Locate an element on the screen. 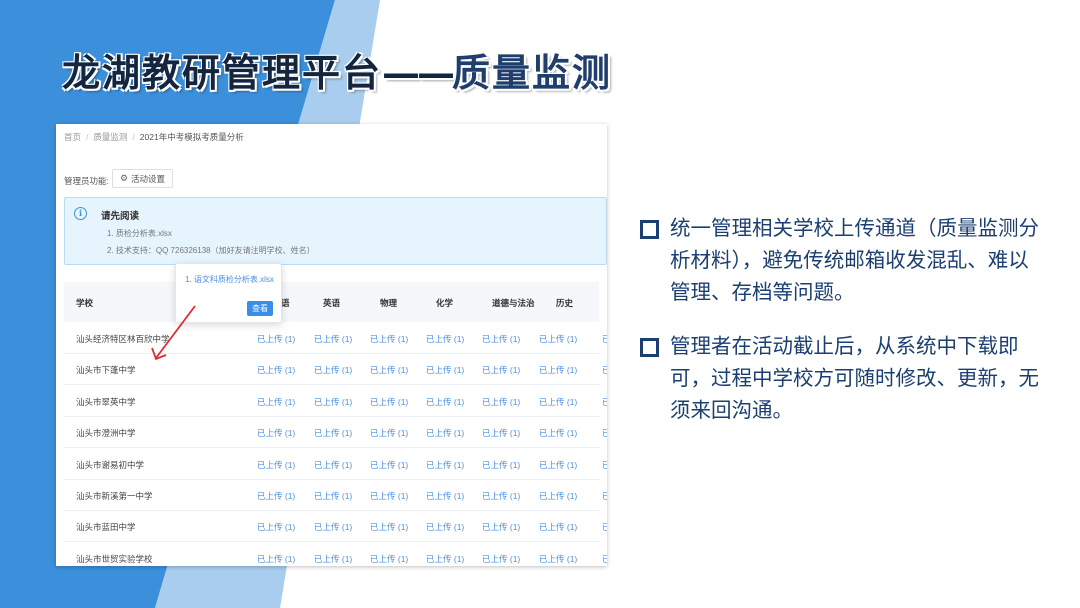  title-main: 龙湖教研管理平台 is located at coordinates (222, 72).